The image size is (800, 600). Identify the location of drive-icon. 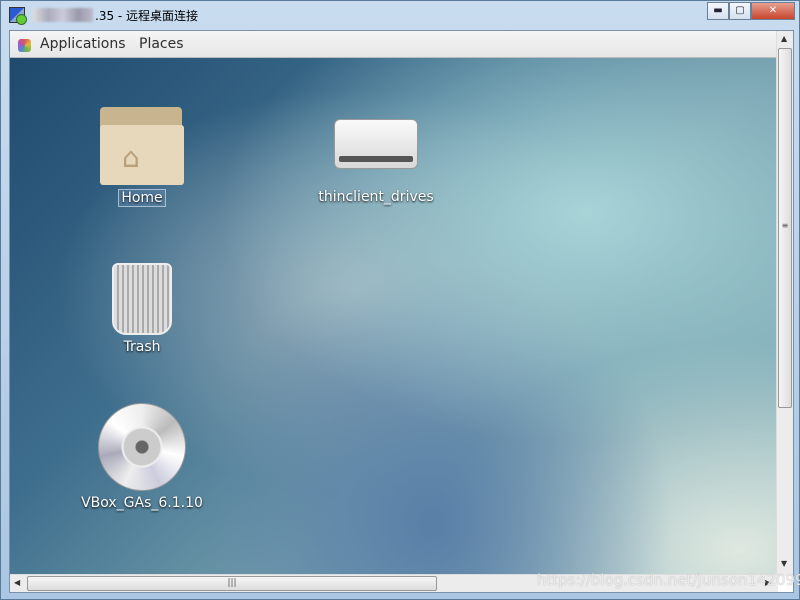
(376, 144).